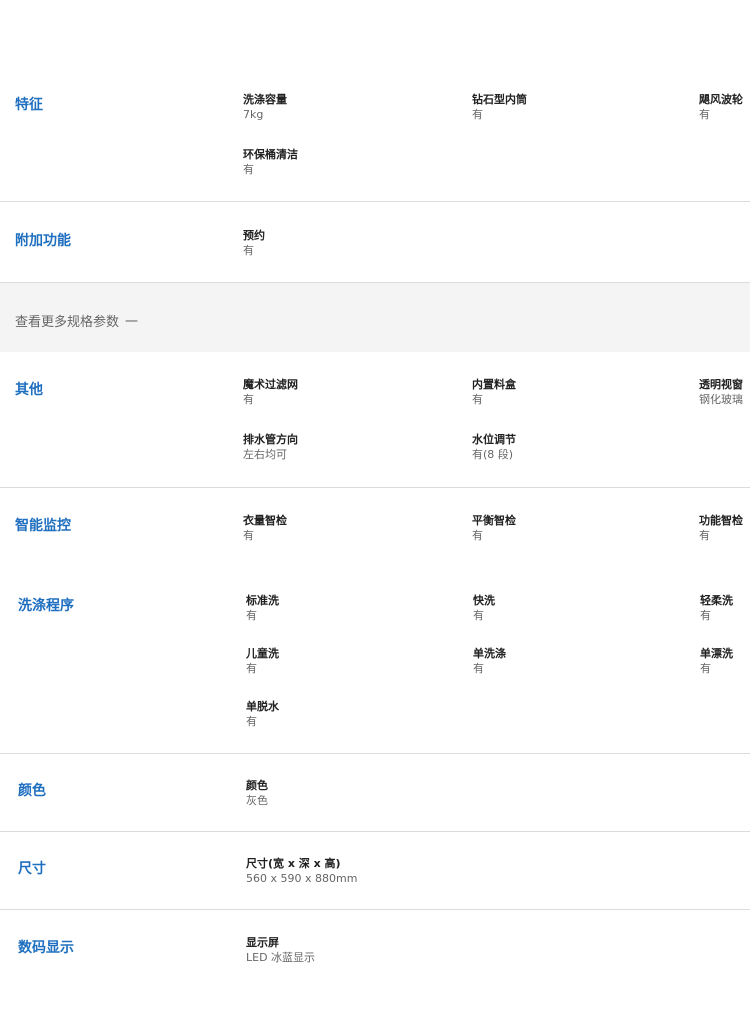 The height and width of the screenshot is (1020, 750). Describe the element at coordinates (721, 399) in the screenshot. I see `spec-value: 钢化玻璃` at that location.